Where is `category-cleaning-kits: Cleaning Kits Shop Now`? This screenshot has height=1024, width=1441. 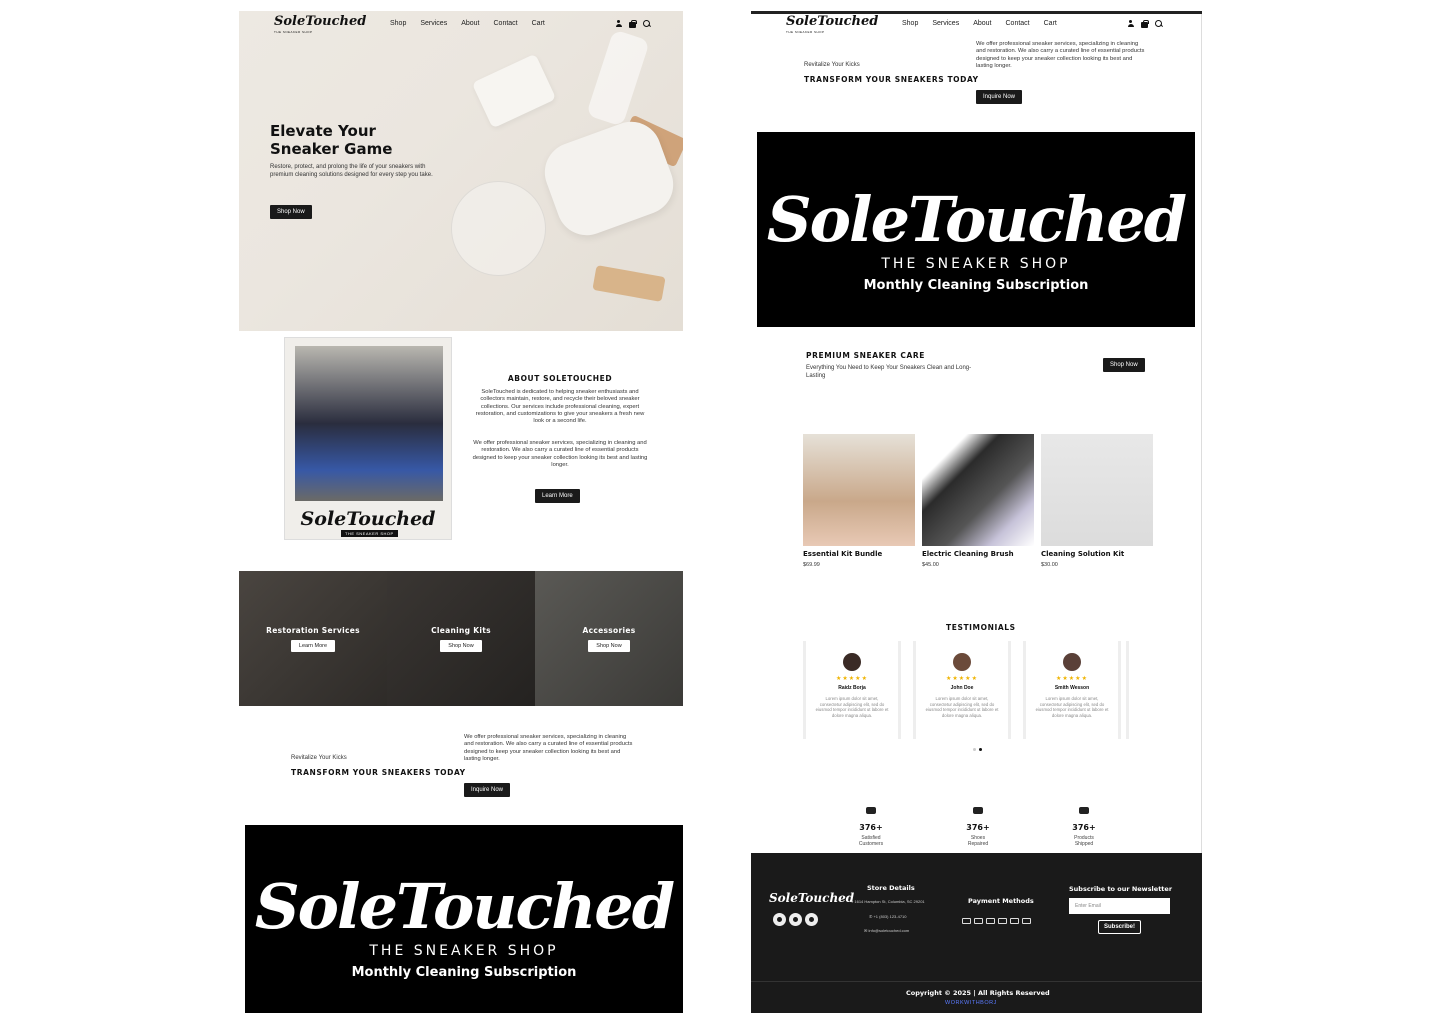
category-cleaning-kits: Cleaning Kits Shop Now is located at coordinates (461, 638).